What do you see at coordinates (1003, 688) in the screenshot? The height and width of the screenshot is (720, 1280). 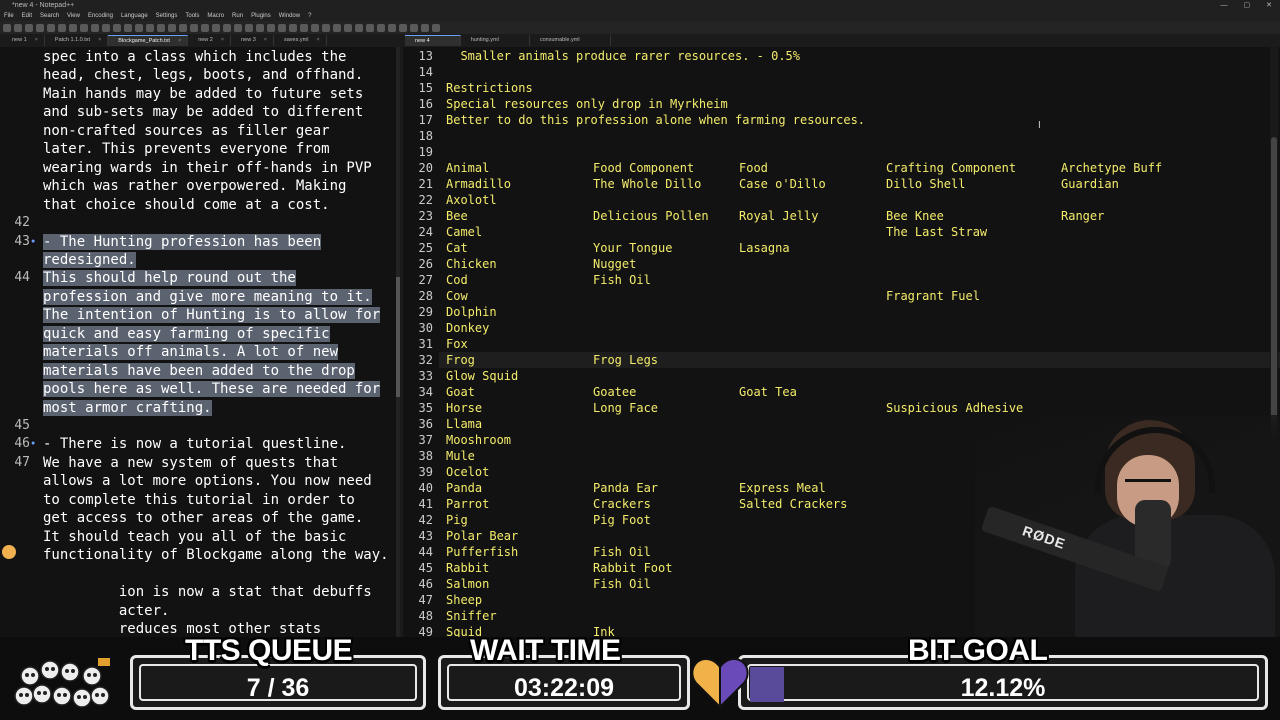 I see `bit-goal-value: 12.12%` at bounding box center [1003, 688].